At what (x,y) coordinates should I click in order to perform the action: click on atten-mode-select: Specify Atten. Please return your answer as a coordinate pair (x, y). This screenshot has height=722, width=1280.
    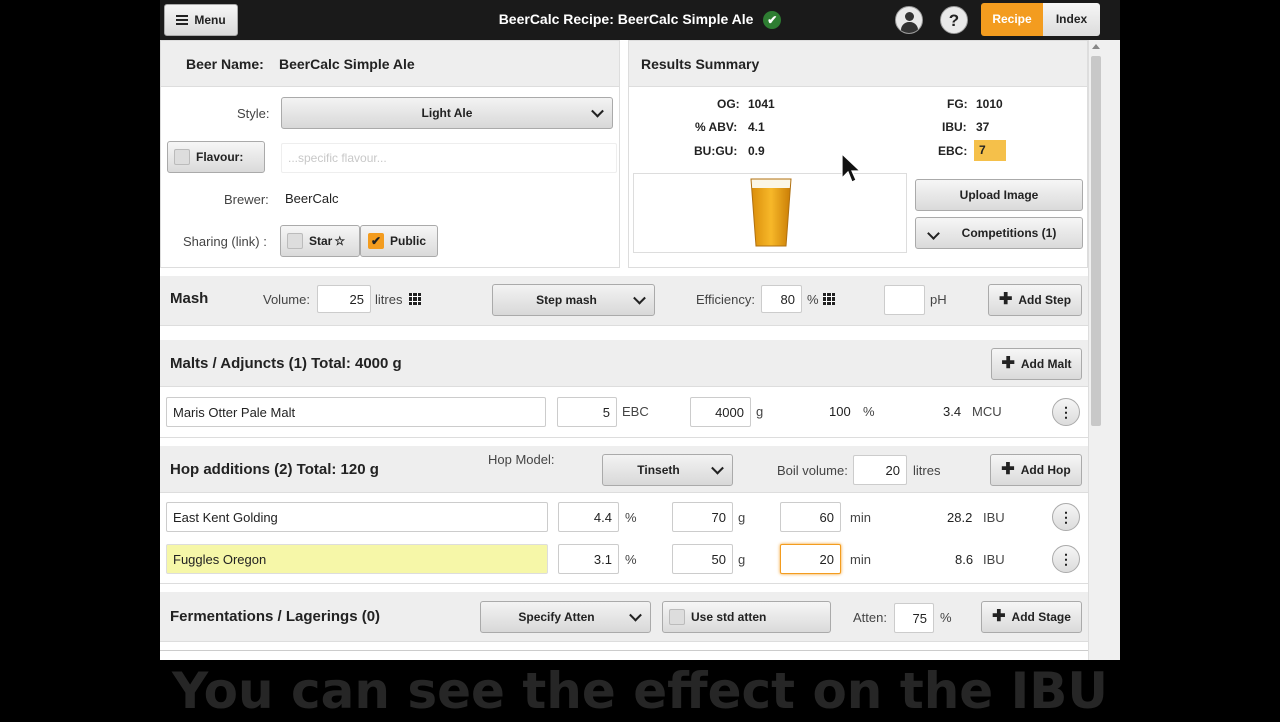
    Looking at the image, I should click on (565, 617).